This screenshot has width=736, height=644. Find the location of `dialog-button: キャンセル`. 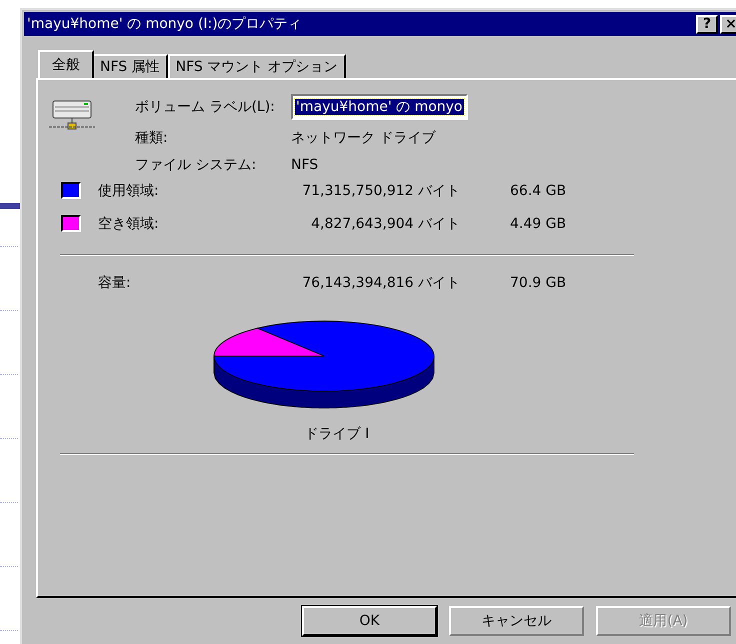

dialog-button: キャンセル is located at coordinates (516, 621).